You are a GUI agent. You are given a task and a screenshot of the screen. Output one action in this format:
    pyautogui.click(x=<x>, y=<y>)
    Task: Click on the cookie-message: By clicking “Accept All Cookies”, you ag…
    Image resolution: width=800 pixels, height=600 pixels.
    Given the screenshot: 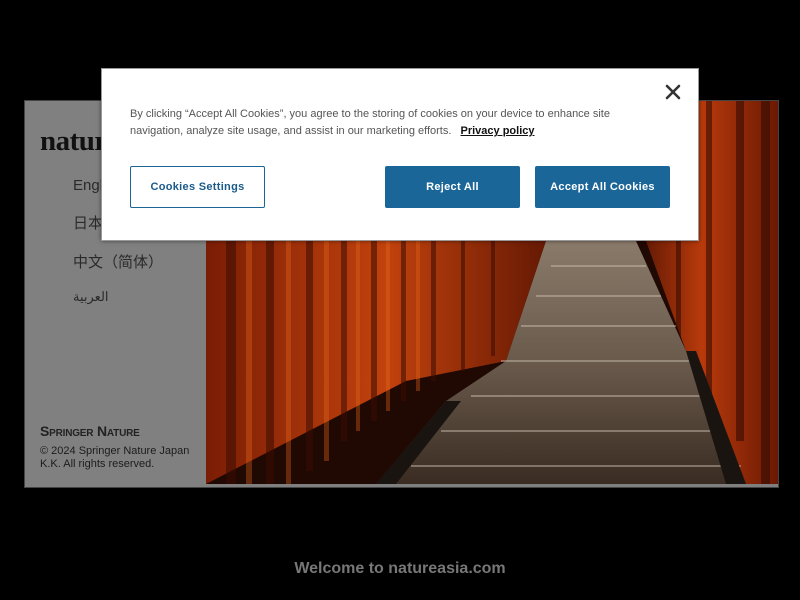 What is the action you would take?
    pyautogui.click(x=390, y=123)
    